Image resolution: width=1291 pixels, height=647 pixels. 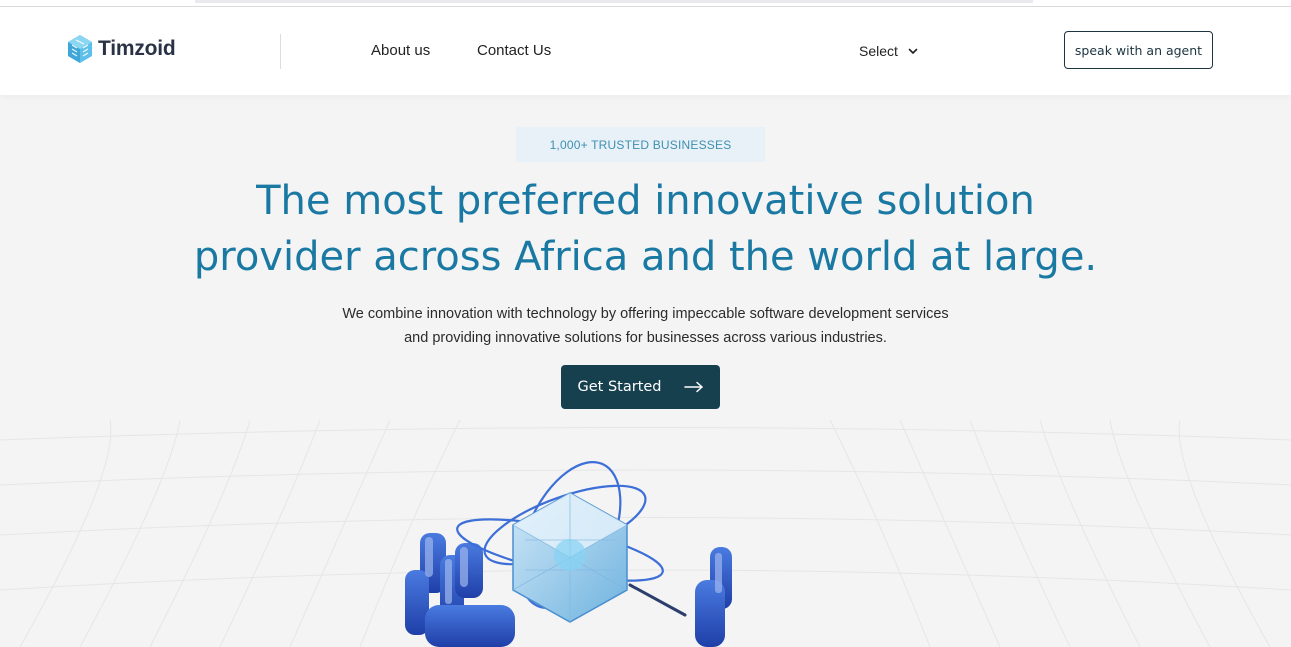 What do you see at coordinates (645, 3) in the screenshot?
I see `browser-top-strip` at bounding box center [645, 3].